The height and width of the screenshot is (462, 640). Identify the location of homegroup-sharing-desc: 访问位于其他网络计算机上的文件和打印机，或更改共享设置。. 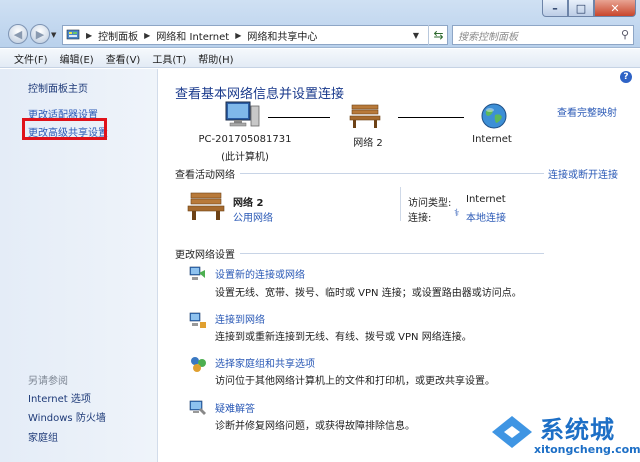
(355, 381).